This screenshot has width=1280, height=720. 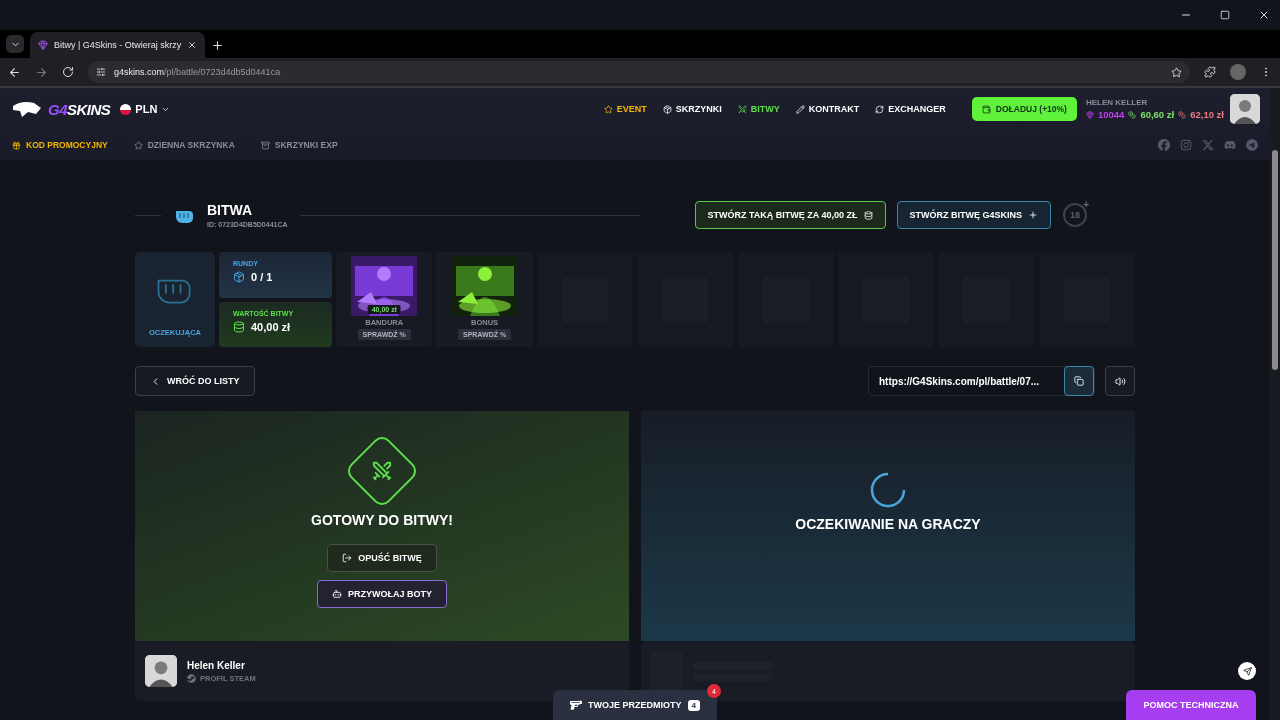 I want to click on slot-status: OCZEKIWANIE NA GRACZY, so click(x=888, y=524).